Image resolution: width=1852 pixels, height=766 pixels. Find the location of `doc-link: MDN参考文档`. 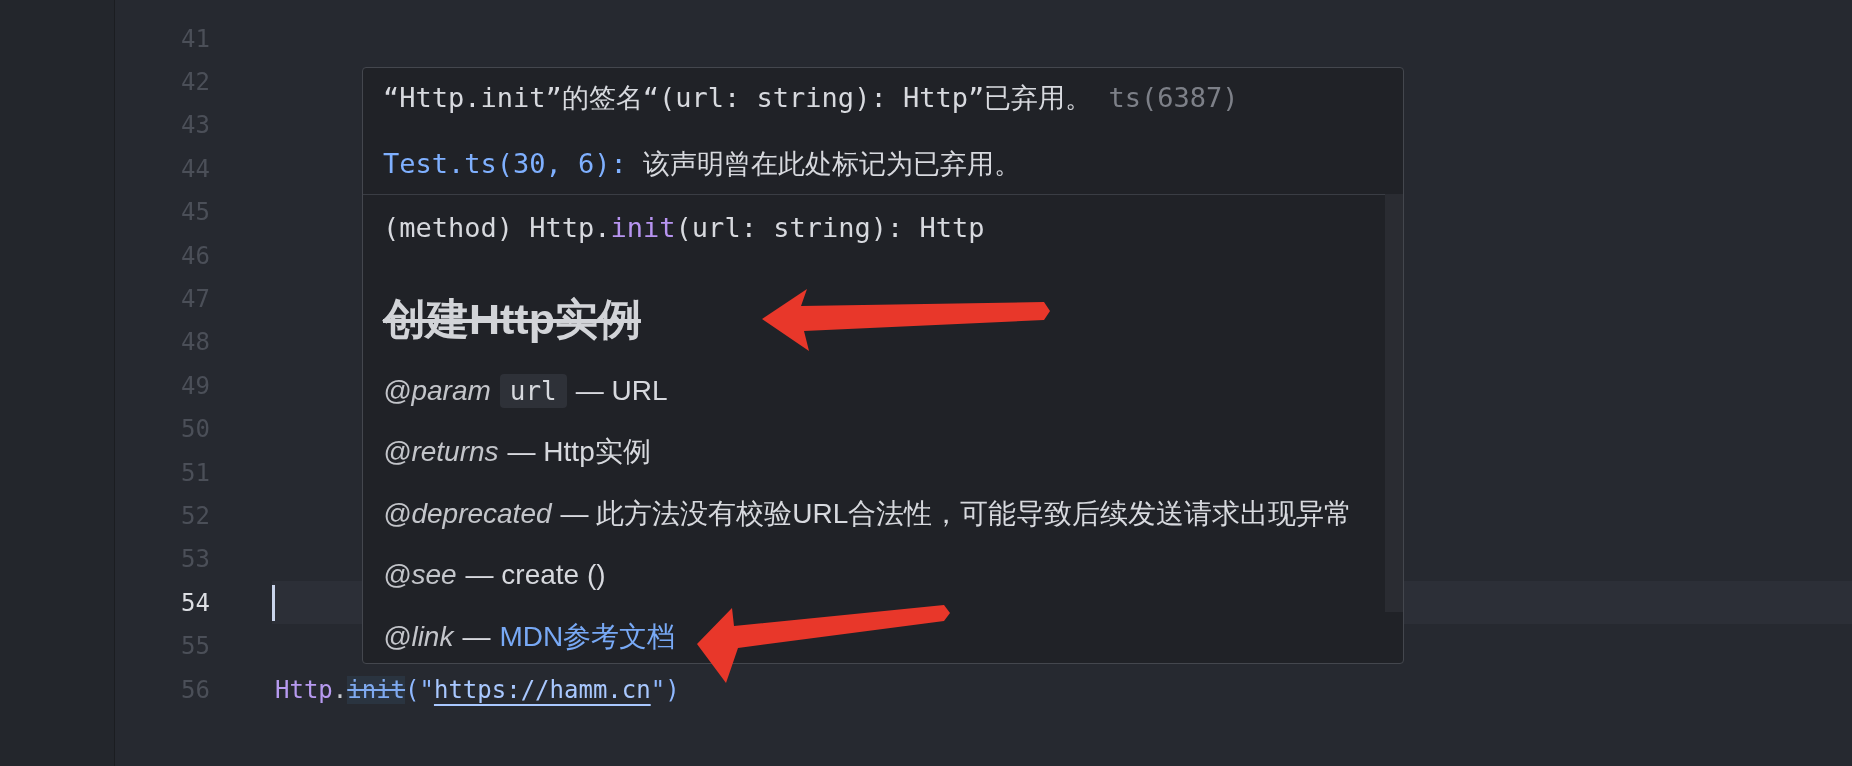

doc-link: MDN参考文档 is located at coordinates (587, 636).